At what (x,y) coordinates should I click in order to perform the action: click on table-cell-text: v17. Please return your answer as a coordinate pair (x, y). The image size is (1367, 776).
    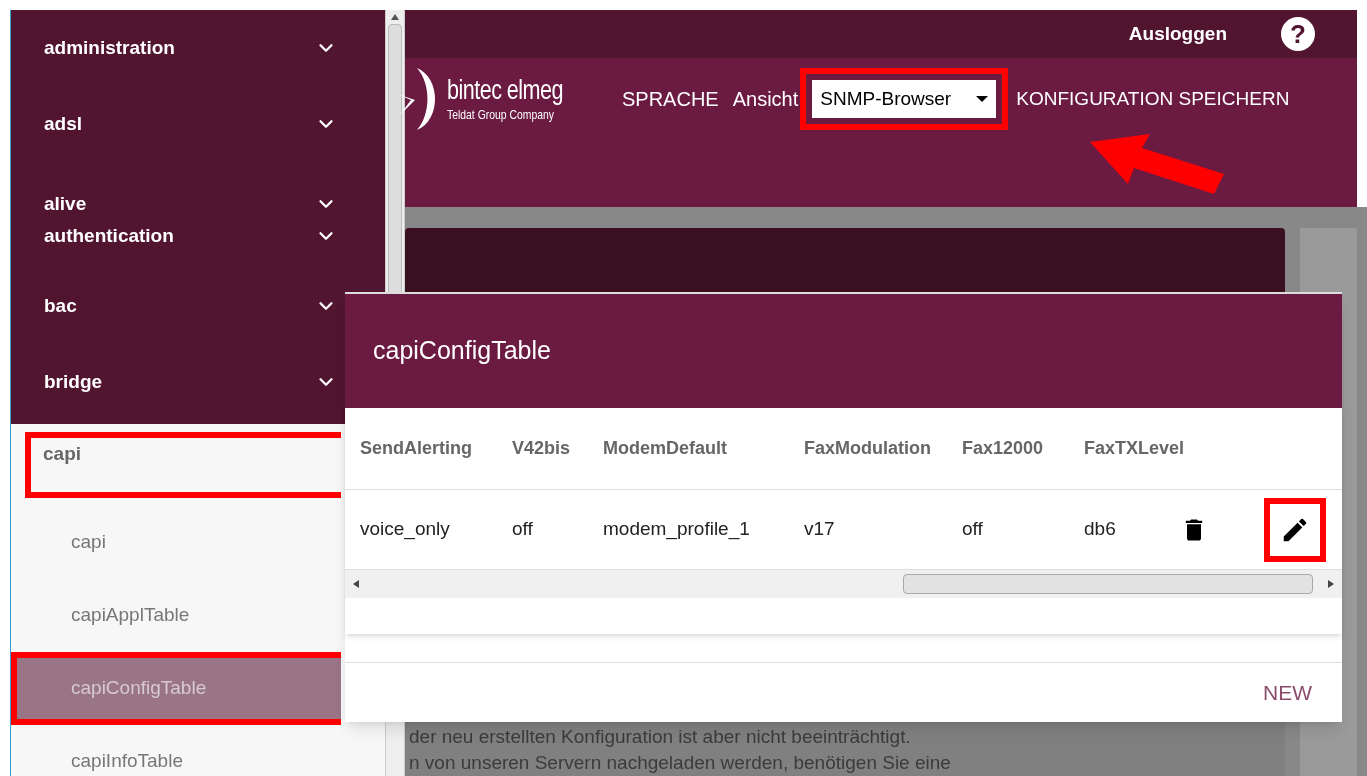
    Looking at the image, I should click on (820, 529).